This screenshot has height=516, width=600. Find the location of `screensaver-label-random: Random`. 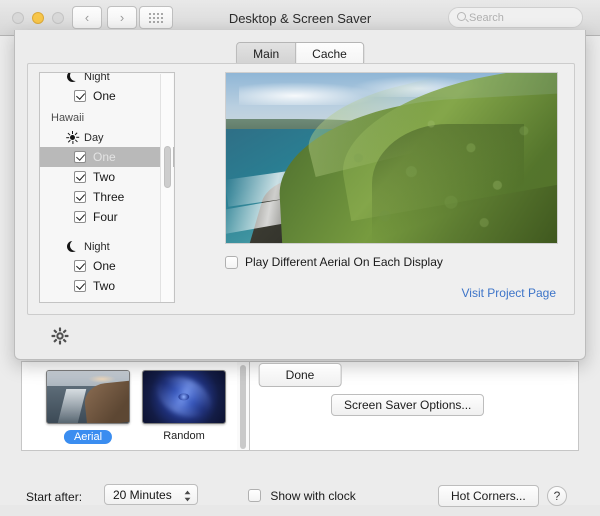

screensaver-label-random: Random is located at coordinates (184, 436).